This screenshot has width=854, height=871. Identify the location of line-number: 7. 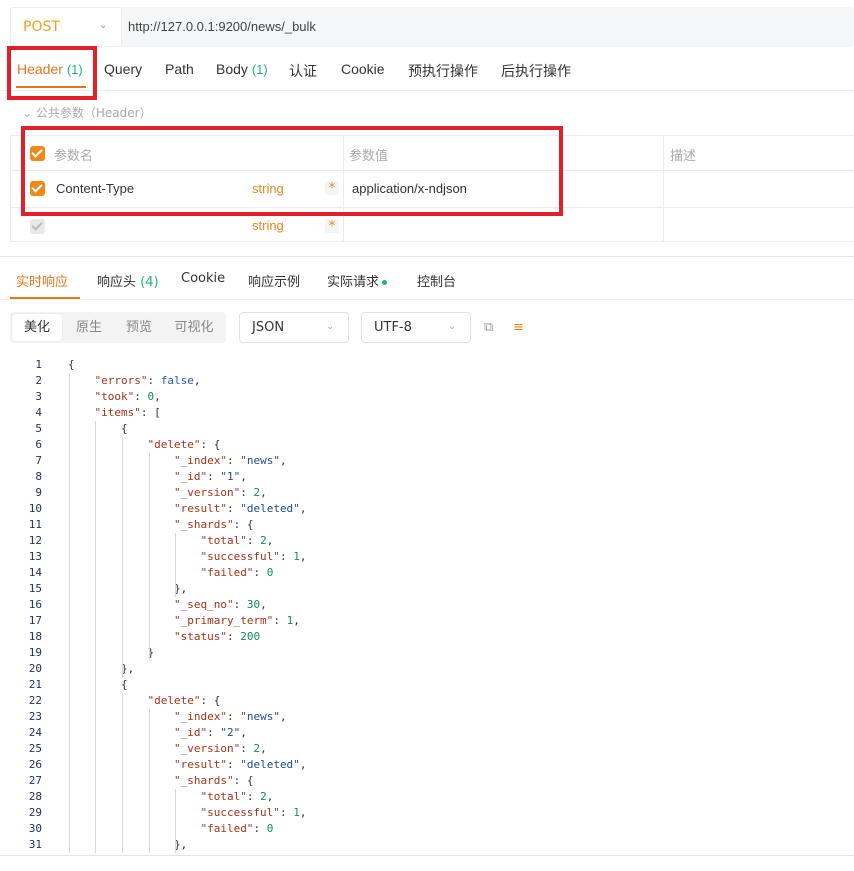
(38, 460).